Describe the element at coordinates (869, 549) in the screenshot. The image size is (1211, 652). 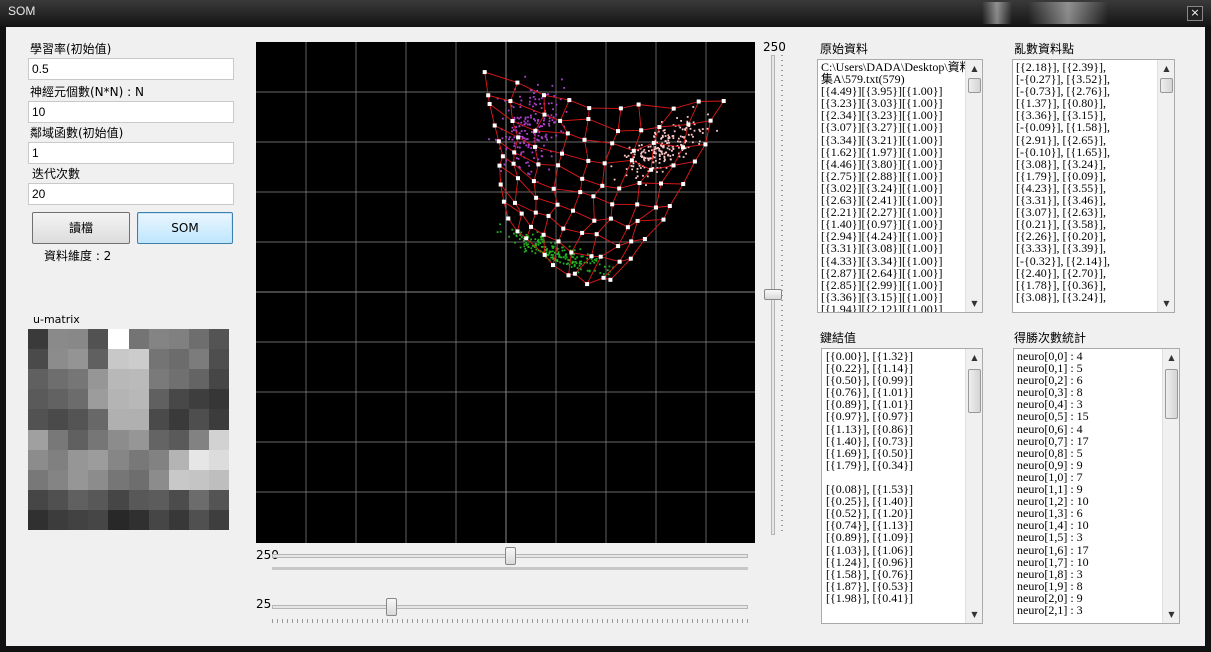
I see `list-line: [{1.03}], [{1.06}]` at that location.